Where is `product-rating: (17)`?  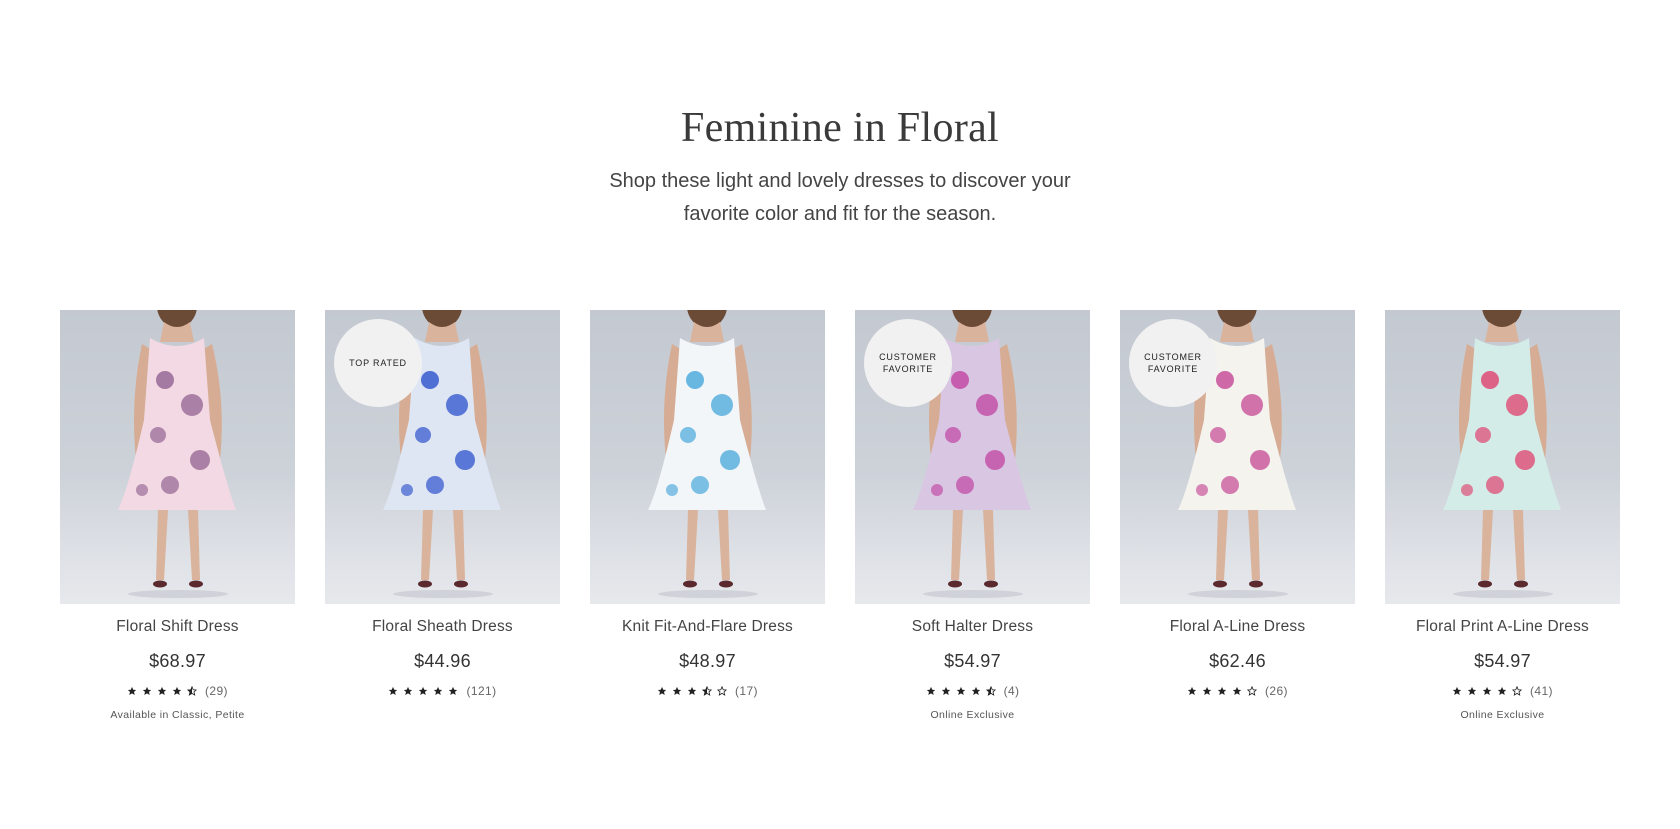
product-rating: (17) is located at coordinates (707, 691).